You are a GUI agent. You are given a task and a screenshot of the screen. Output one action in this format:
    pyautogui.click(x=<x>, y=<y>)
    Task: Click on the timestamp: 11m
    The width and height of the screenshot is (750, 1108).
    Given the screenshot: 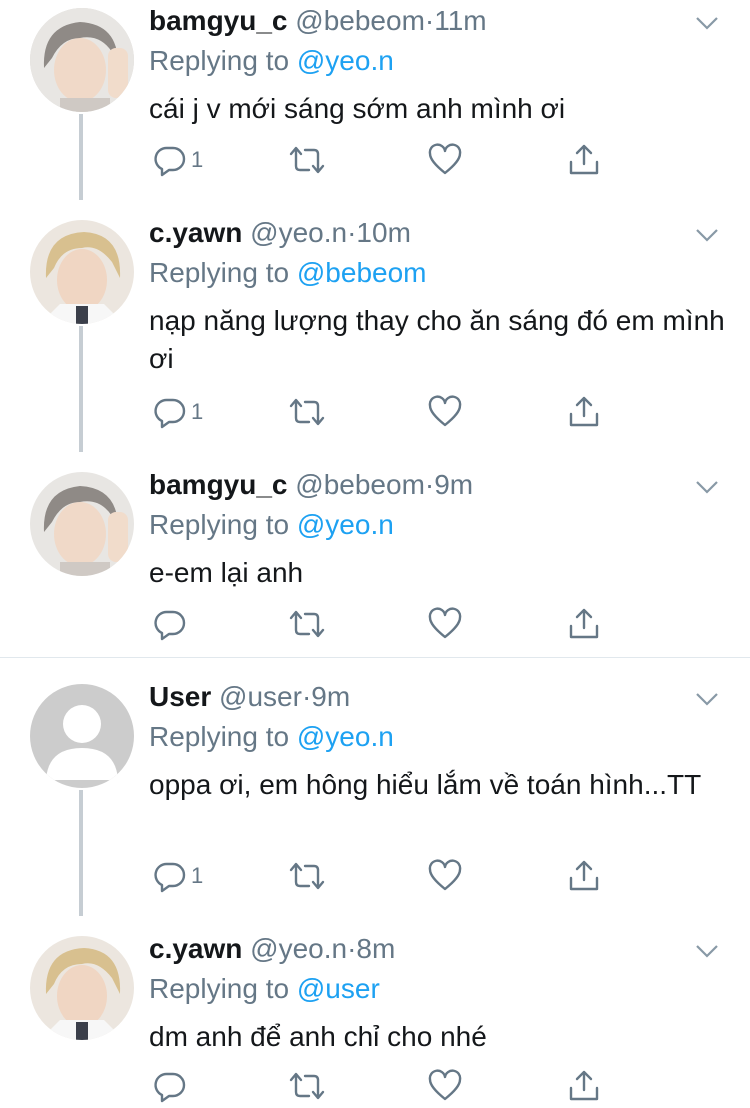 What is the action you would take?
    pyautogui.click(x=460, y=20)
    